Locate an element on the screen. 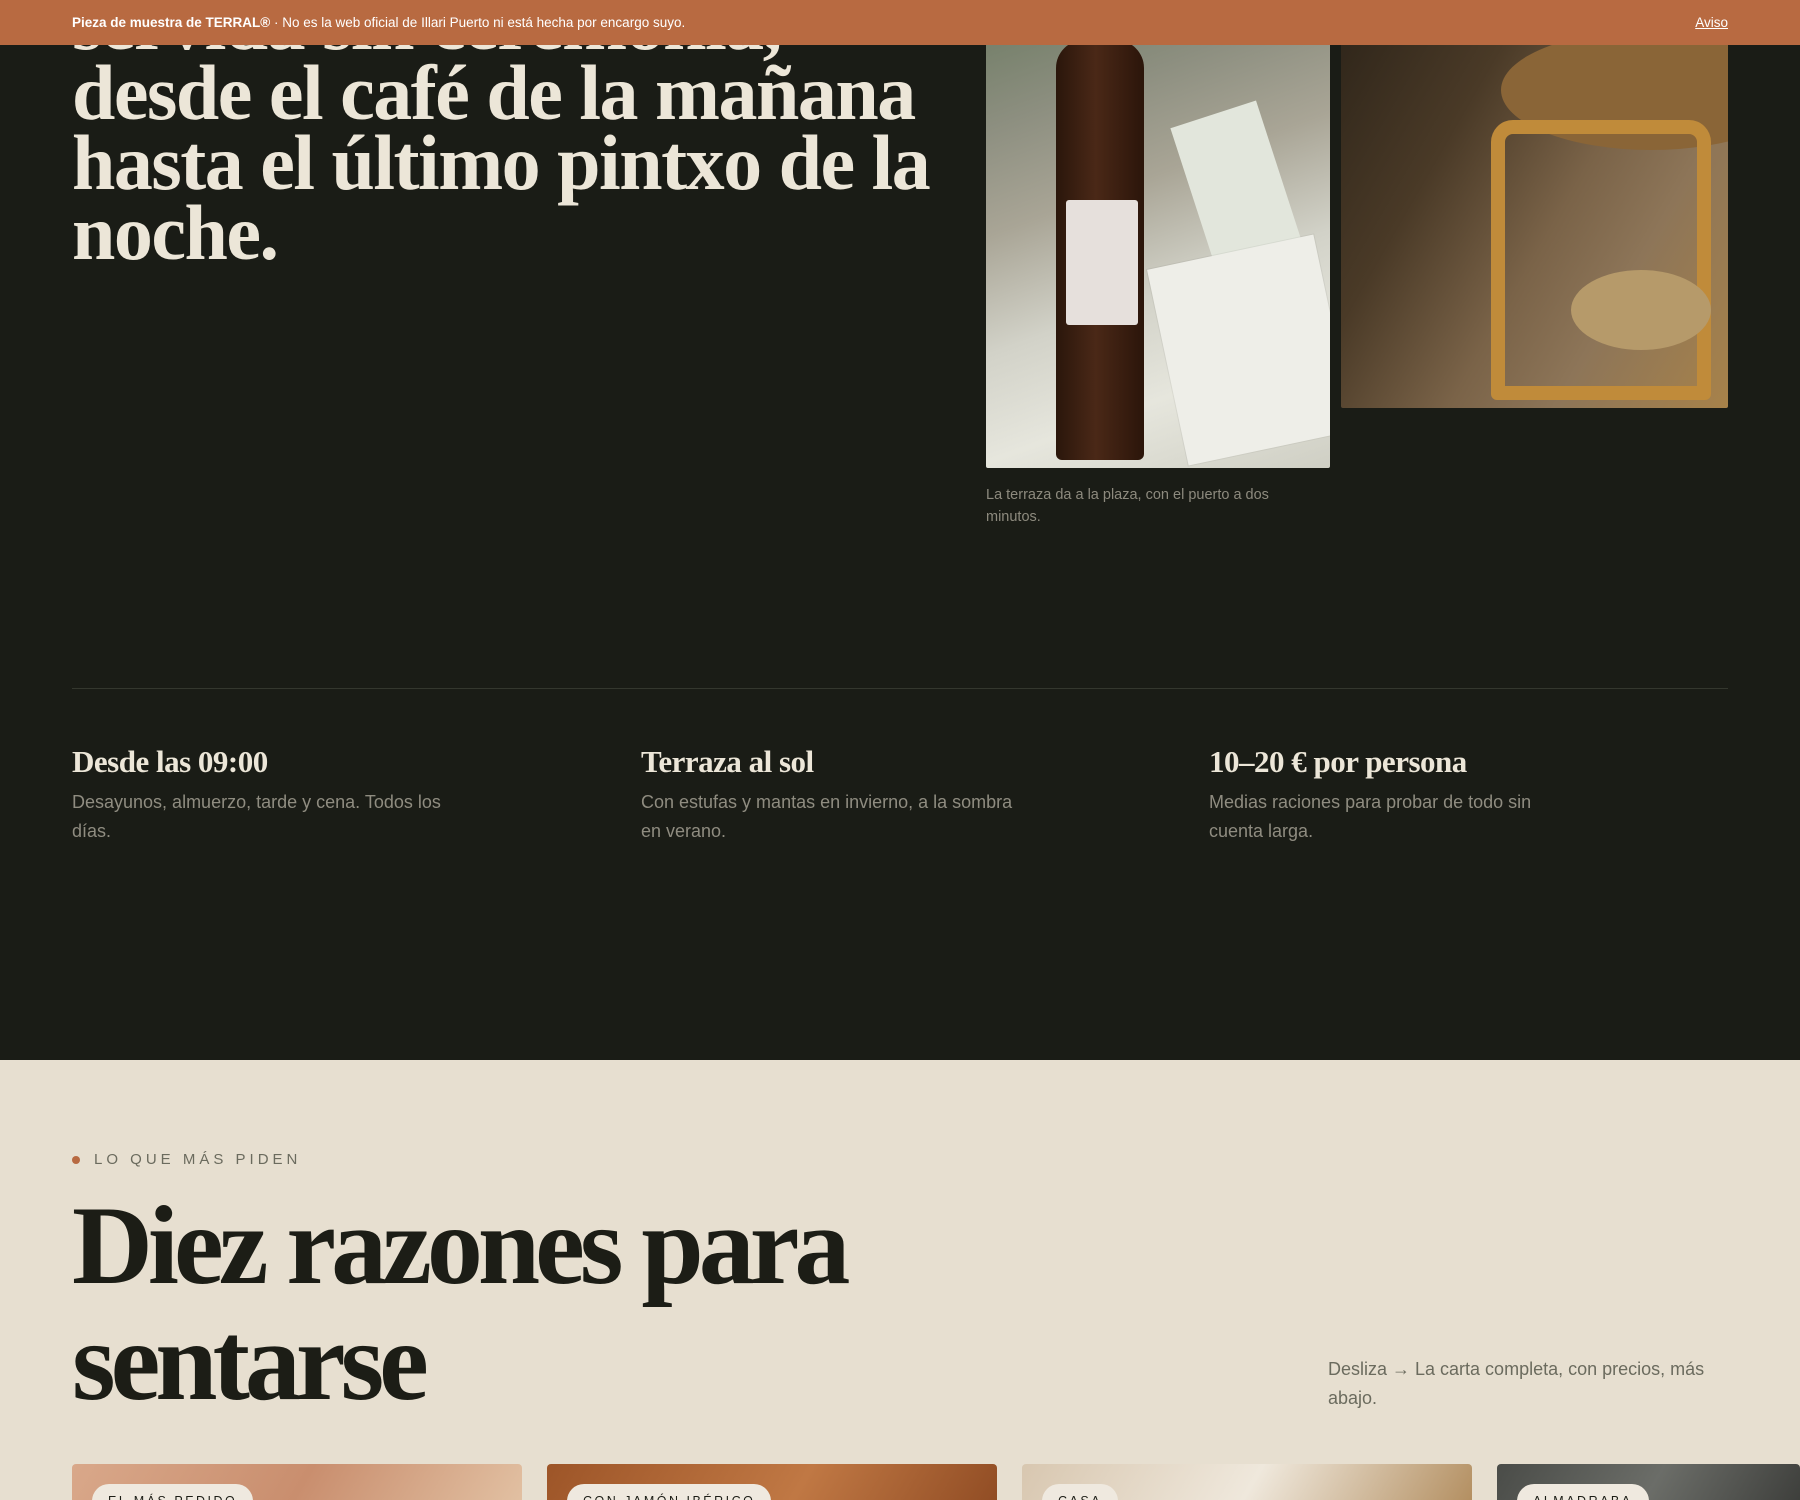 This screenshot has width=1800, height=1500. photo-detail-chair-seat is located at coordinates (1641, 310).